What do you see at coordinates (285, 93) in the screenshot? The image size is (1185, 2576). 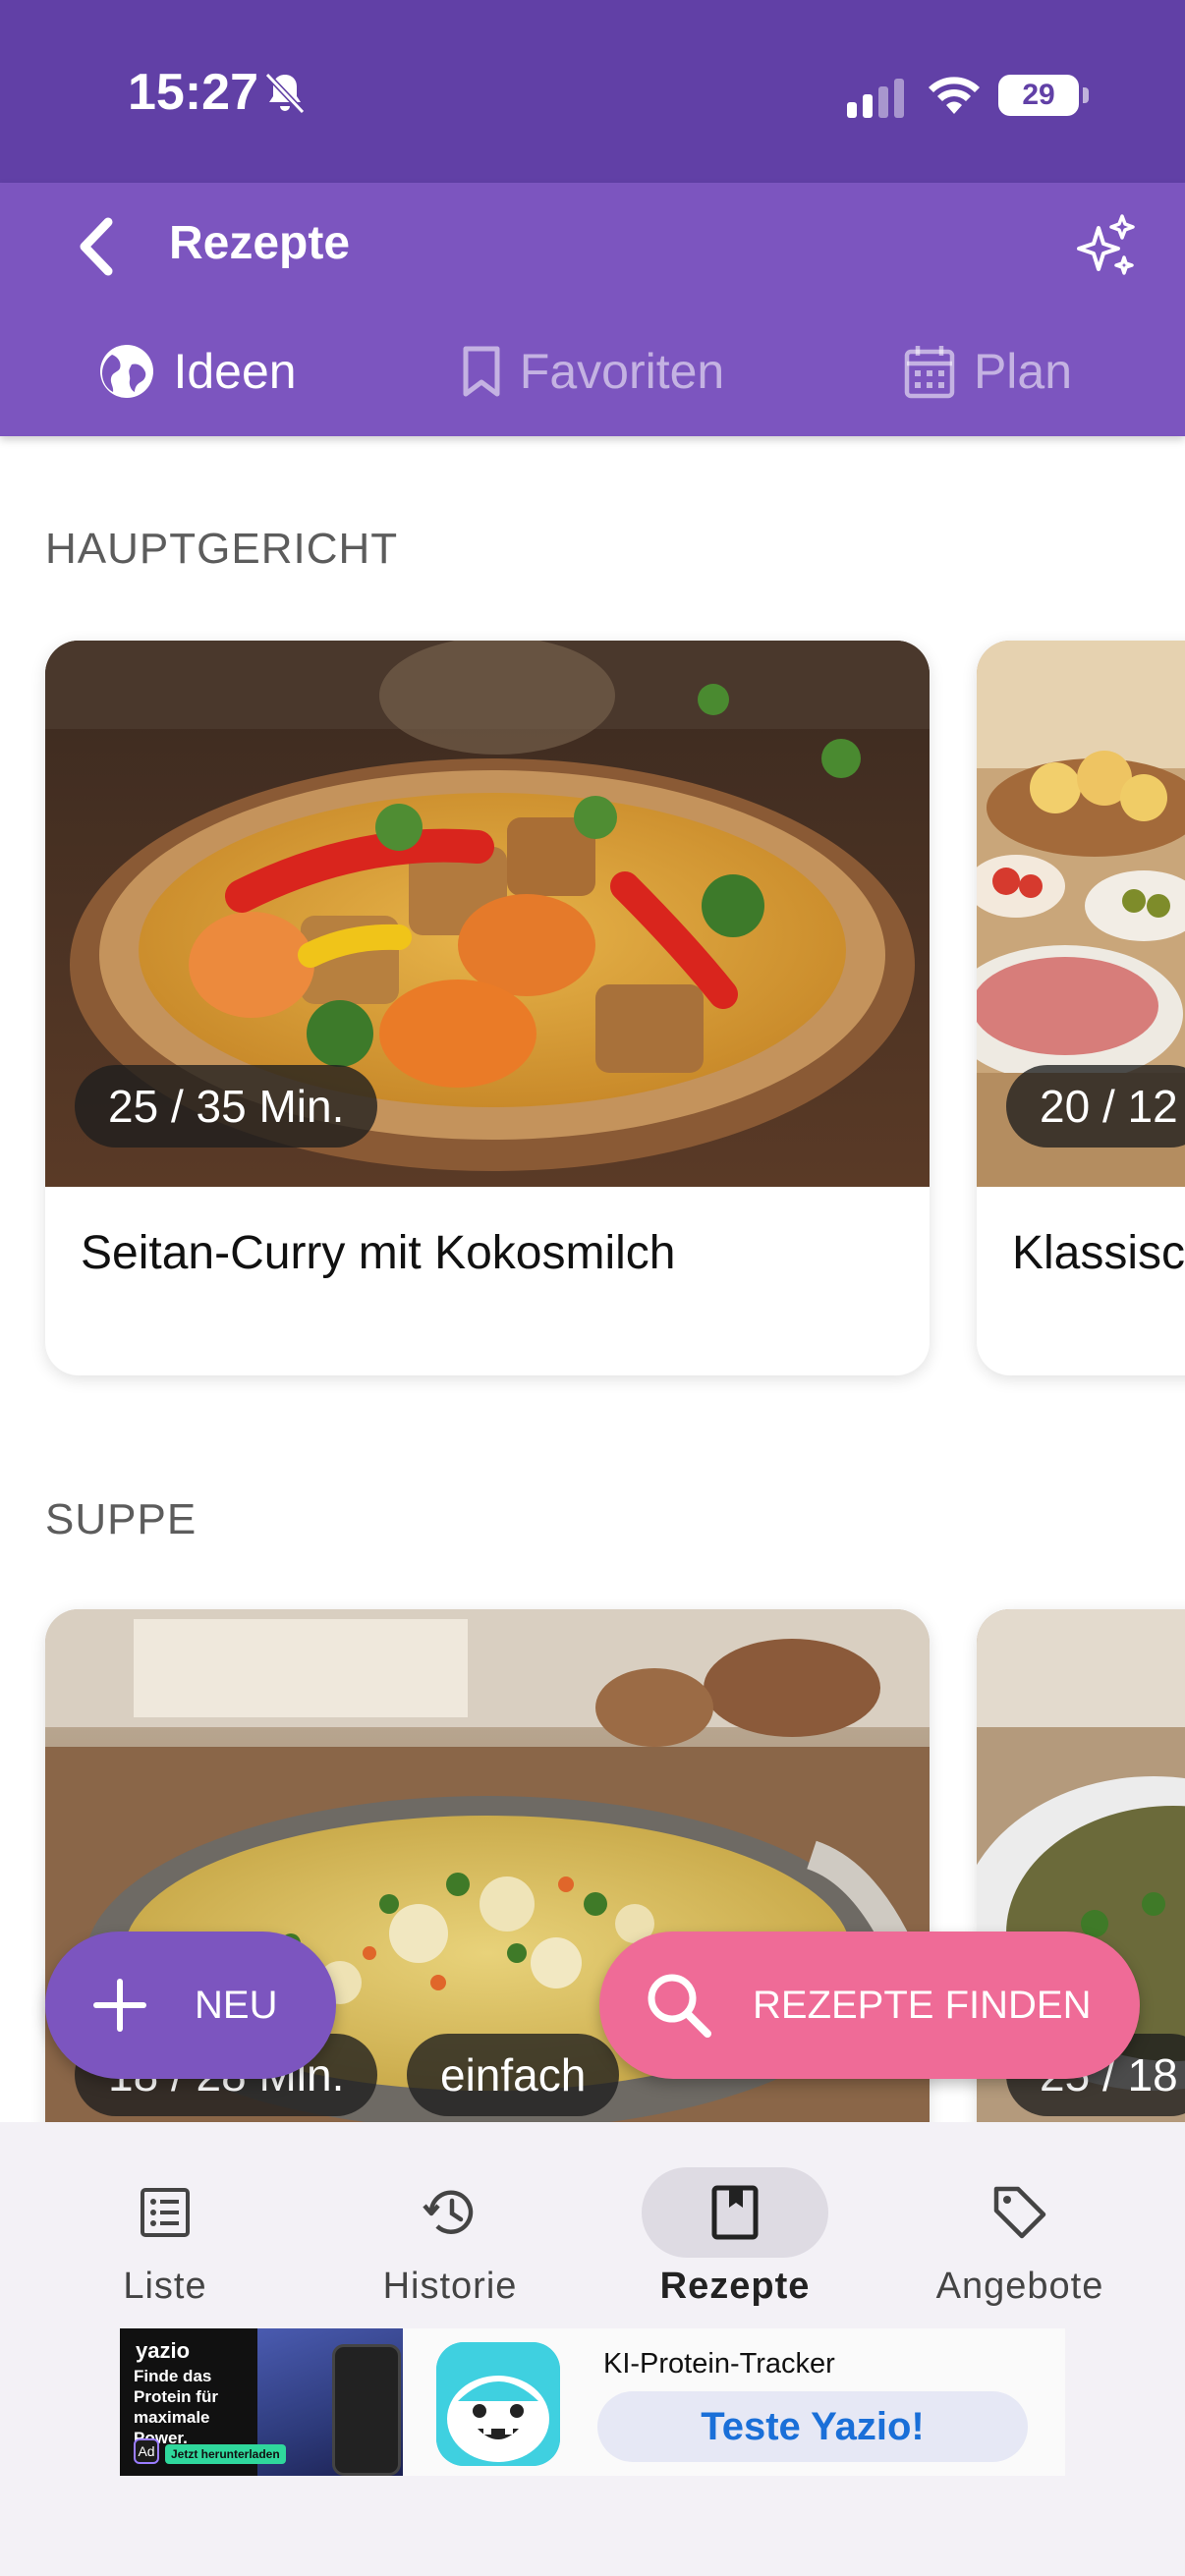 I see `bell-muted-icon` at bounding box center [285, 93].